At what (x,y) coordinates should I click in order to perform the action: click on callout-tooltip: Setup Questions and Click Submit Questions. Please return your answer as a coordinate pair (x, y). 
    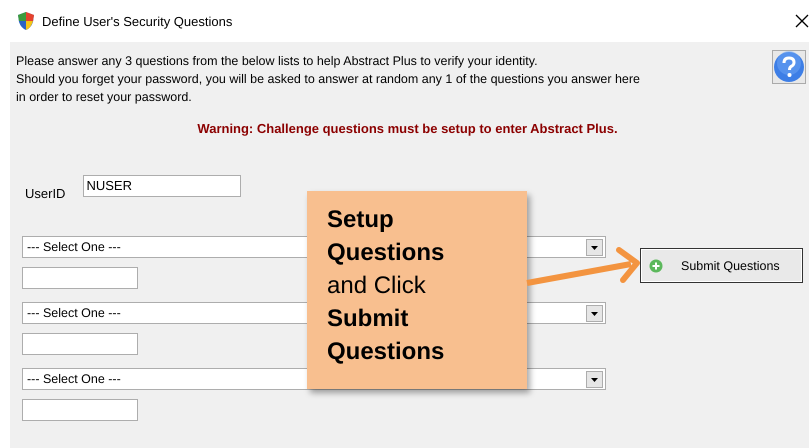
    Looking at the image, I should click on (417, 290).